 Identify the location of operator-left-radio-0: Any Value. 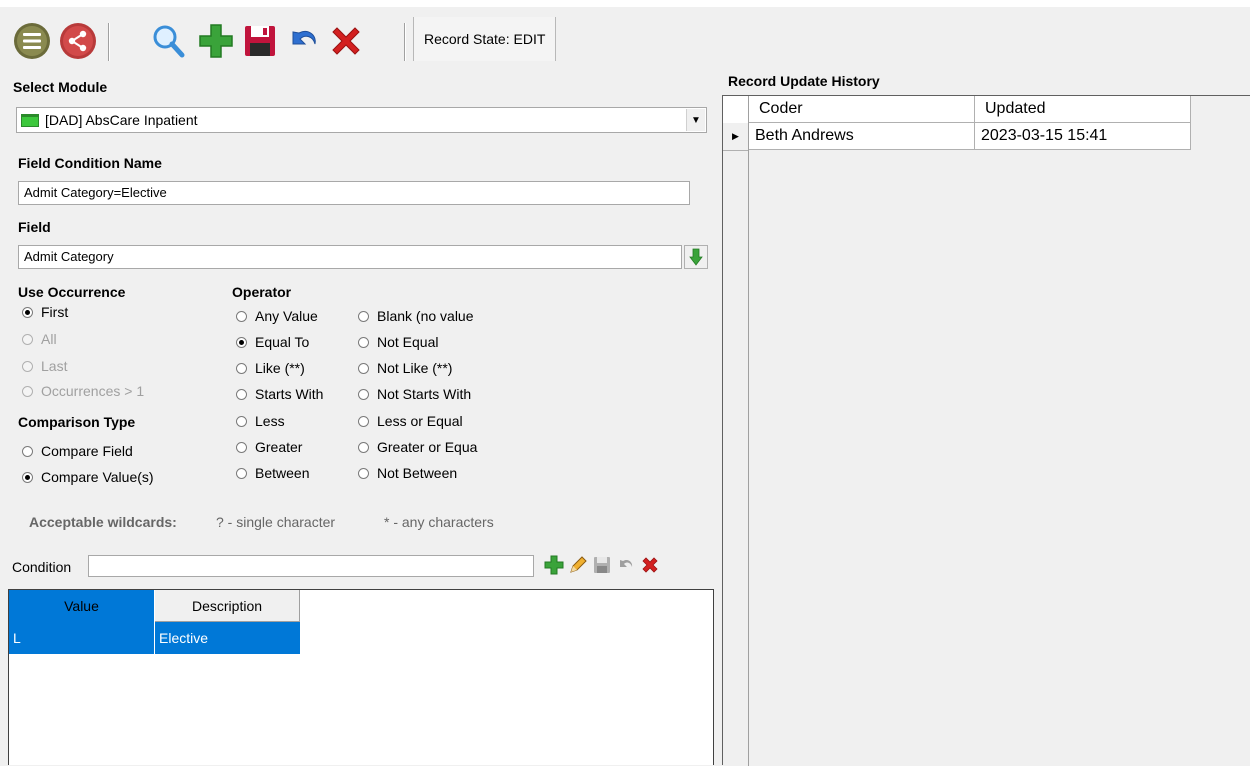
(277, 316).